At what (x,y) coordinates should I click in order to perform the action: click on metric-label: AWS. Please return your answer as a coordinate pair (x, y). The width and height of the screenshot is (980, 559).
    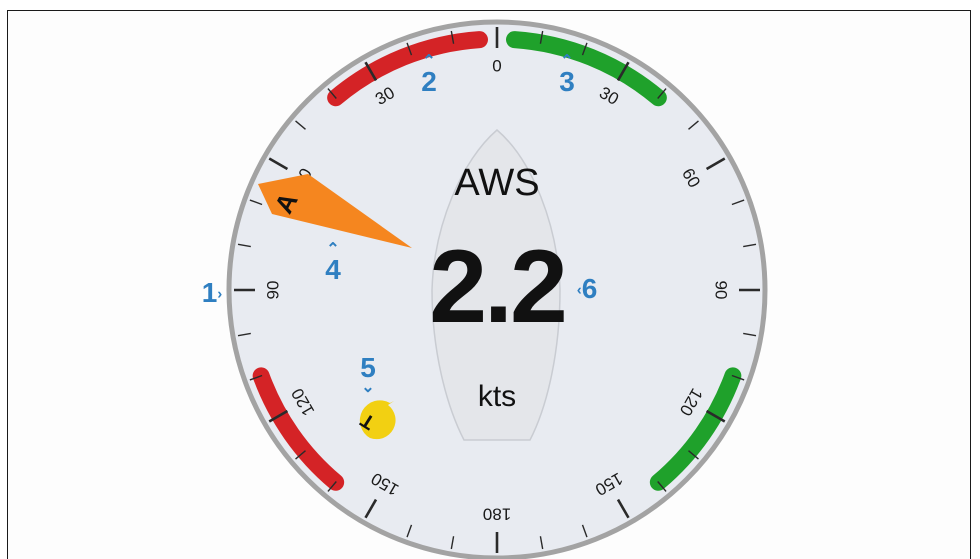
    Looking at the image, I should click on (497, 183).